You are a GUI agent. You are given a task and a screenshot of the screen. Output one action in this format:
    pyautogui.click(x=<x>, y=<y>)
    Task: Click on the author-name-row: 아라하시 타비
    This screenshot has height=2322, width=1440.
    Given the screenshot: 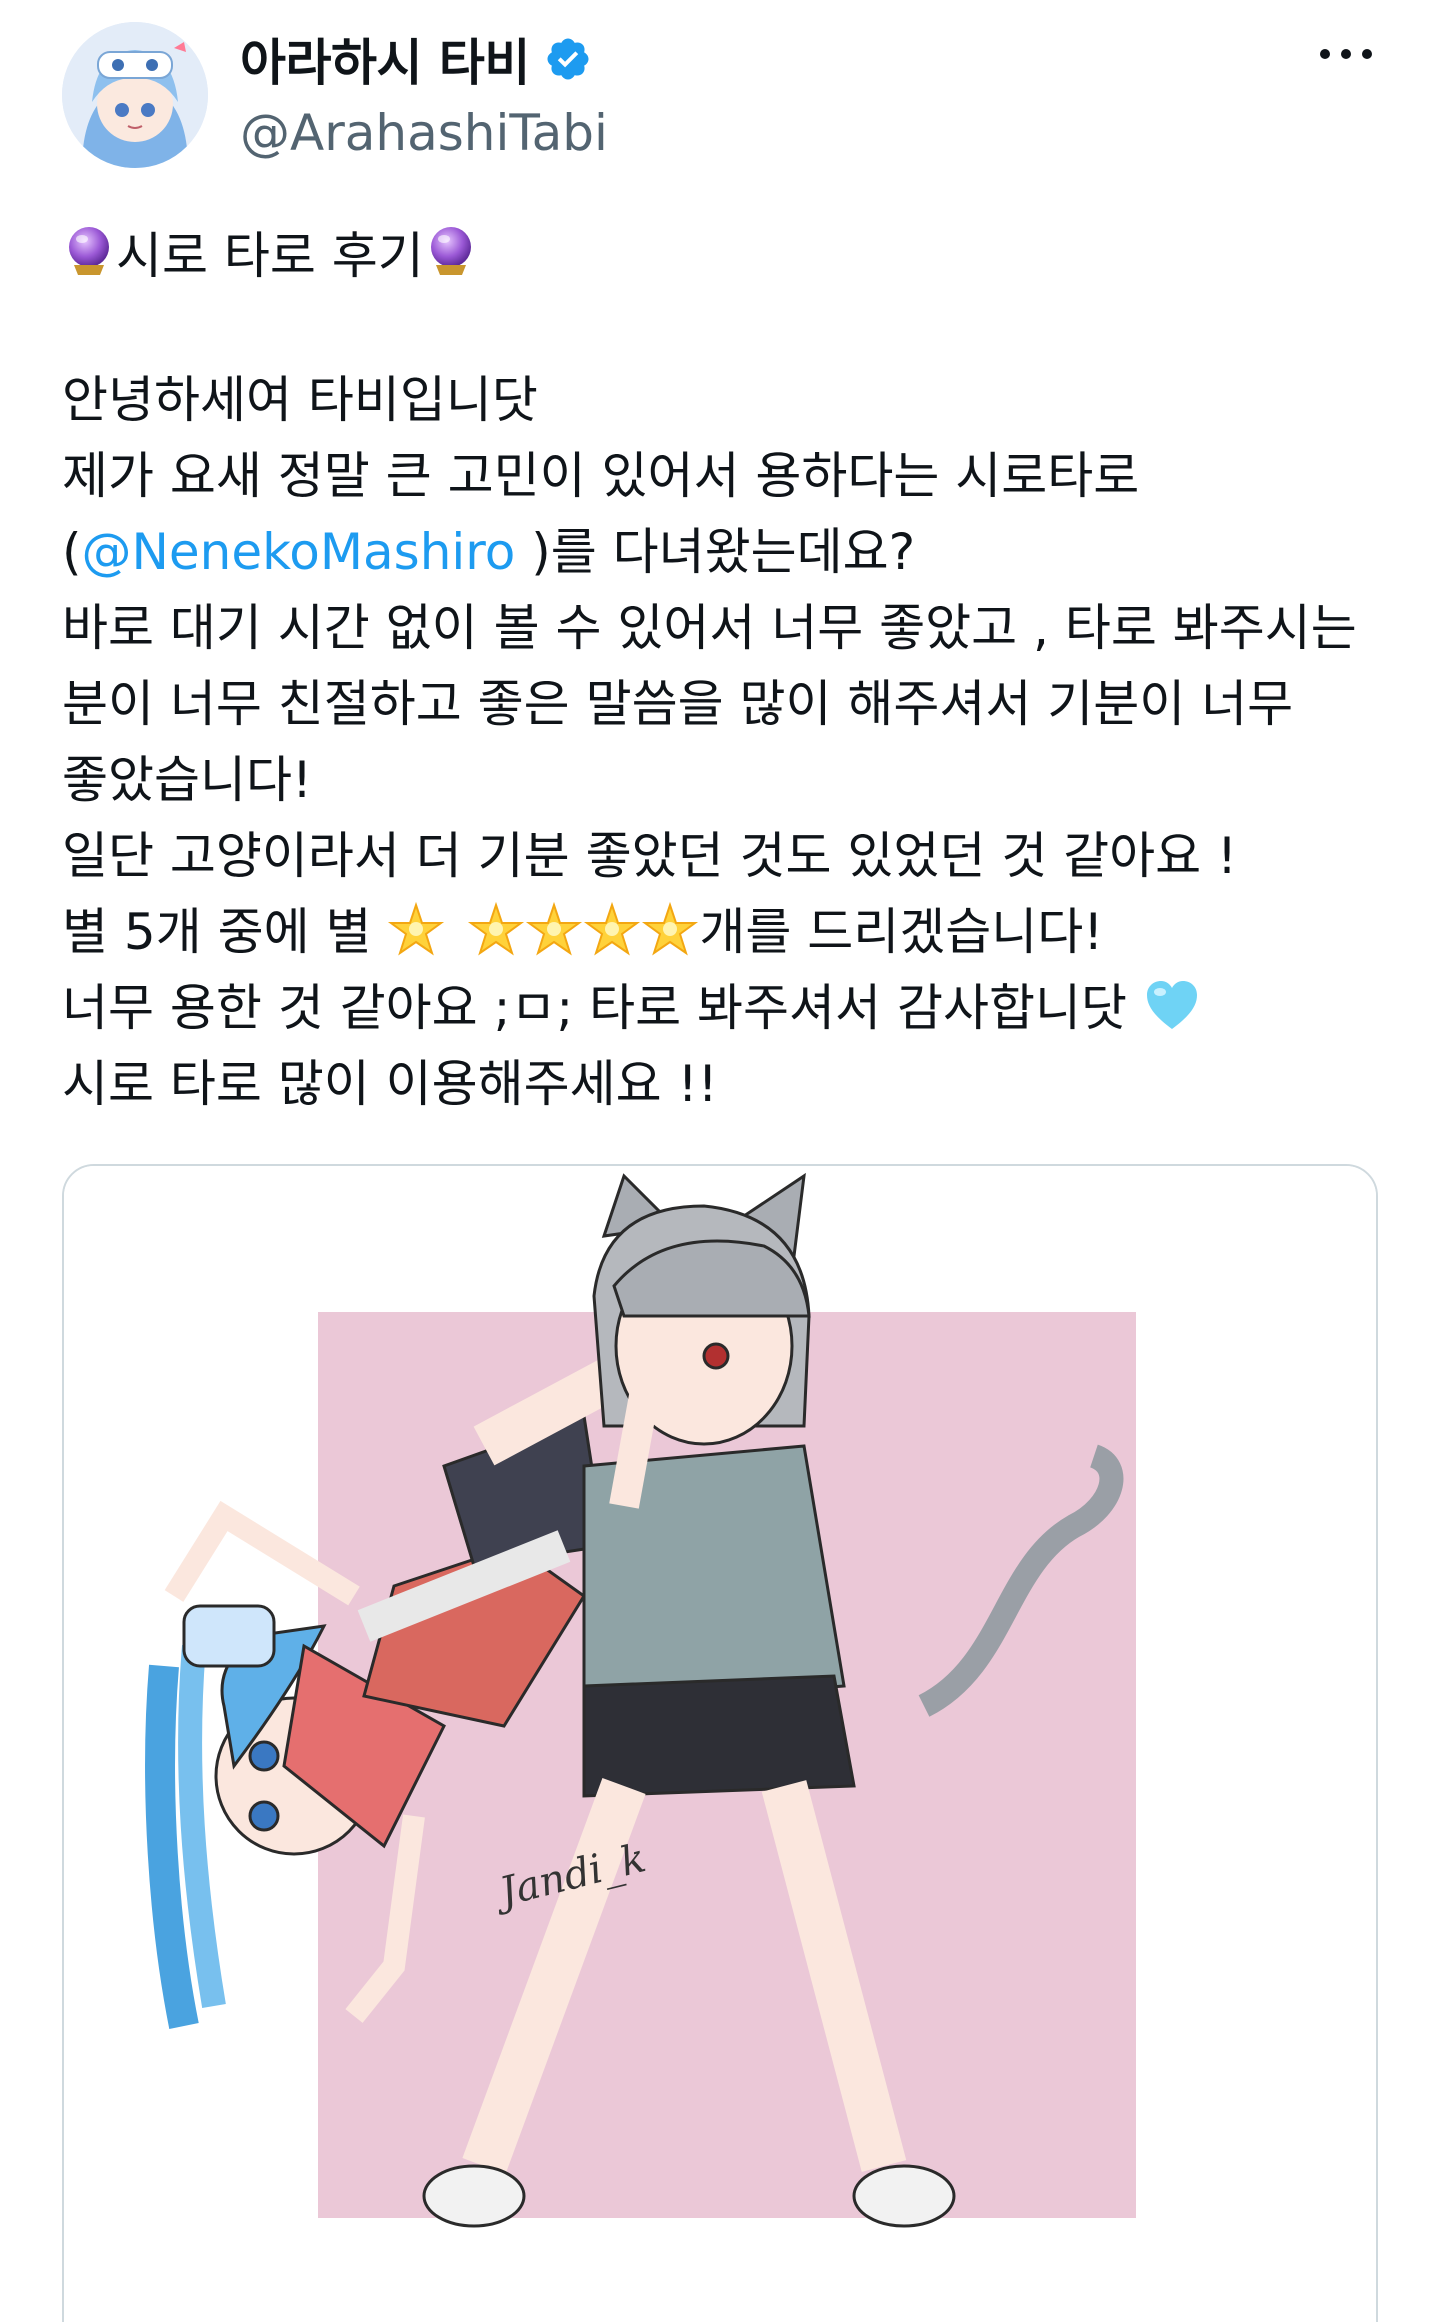 What is the action you would take?
    pyautogui.click(x=416, y=60)
    